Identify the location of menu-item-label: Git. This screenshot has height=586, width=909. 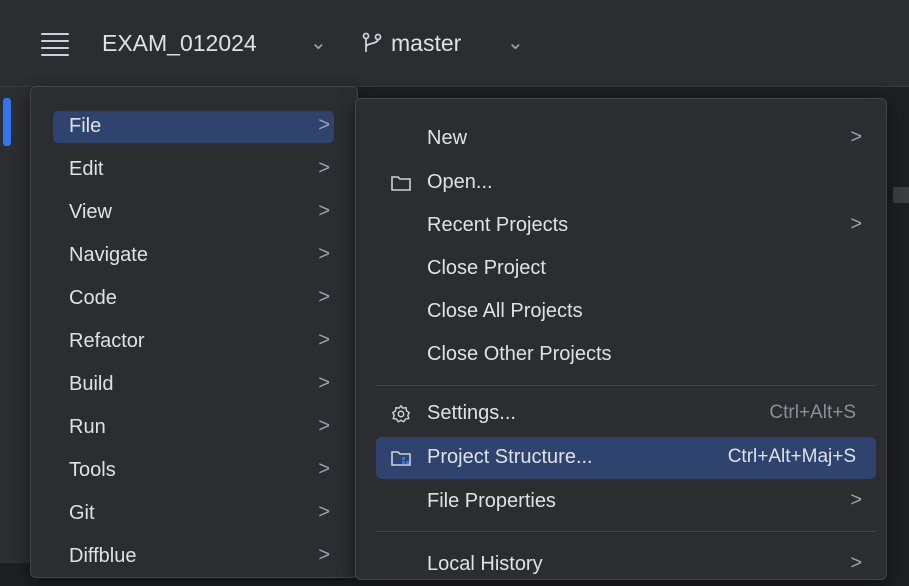
(82, 513).